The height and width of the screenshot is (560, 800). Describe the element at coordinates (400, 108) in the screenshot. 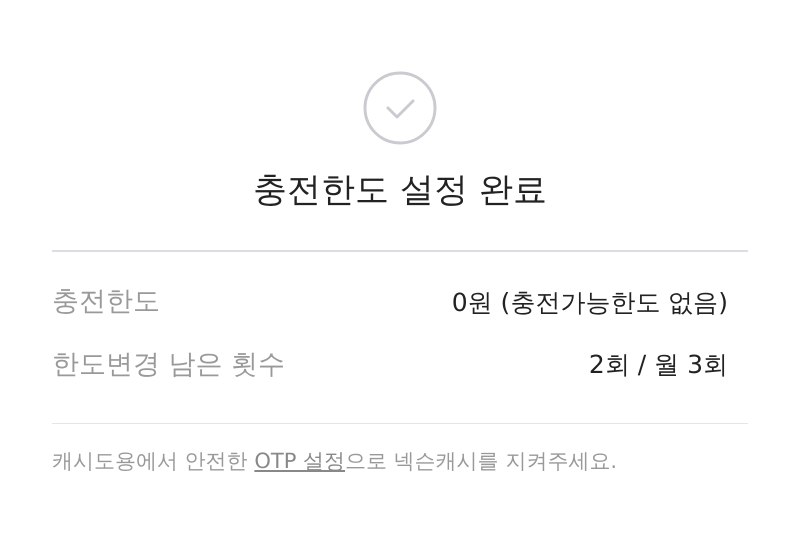

I see `check-circle-icon` at that location.